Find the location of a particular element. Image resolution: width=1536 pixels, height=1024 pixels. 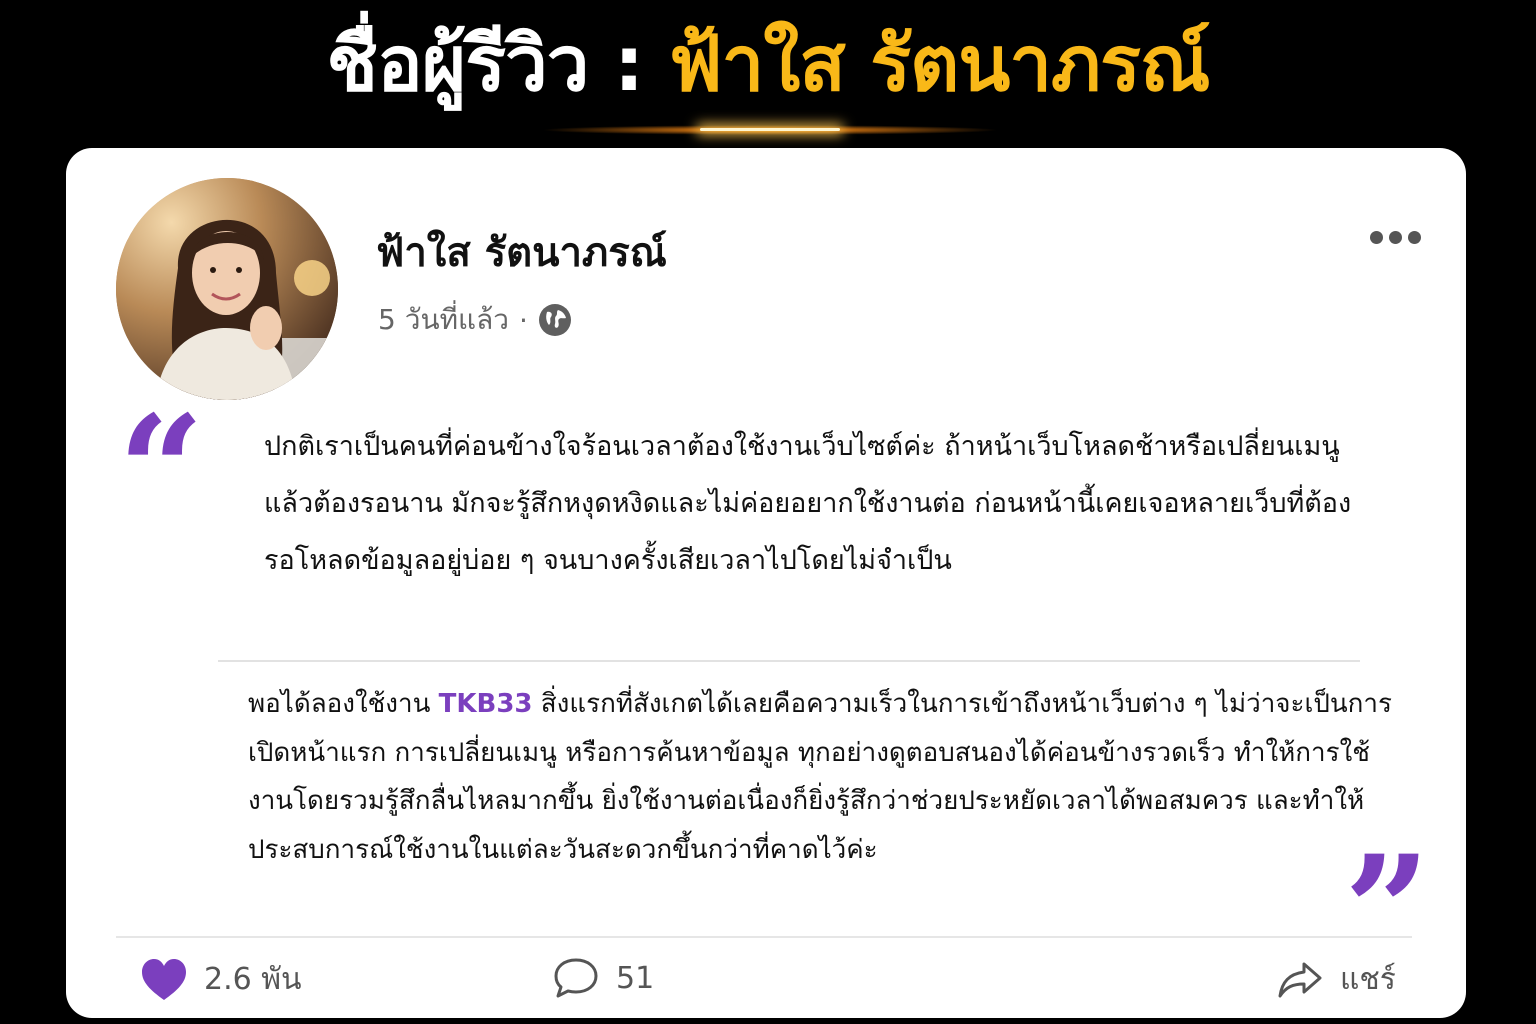

page-header: ชื่อผู้รีวิว : ฟ้าใส รัตนาภรณ์ is located at coordinates (768, 74).